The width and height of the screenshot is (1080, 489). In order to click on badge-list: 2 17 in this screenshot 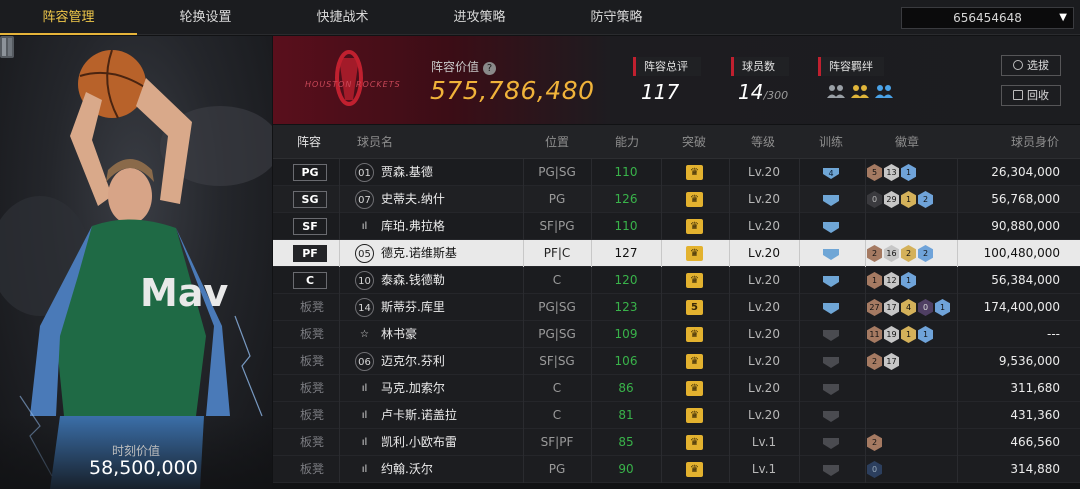, I will do `click(883, 361)`.